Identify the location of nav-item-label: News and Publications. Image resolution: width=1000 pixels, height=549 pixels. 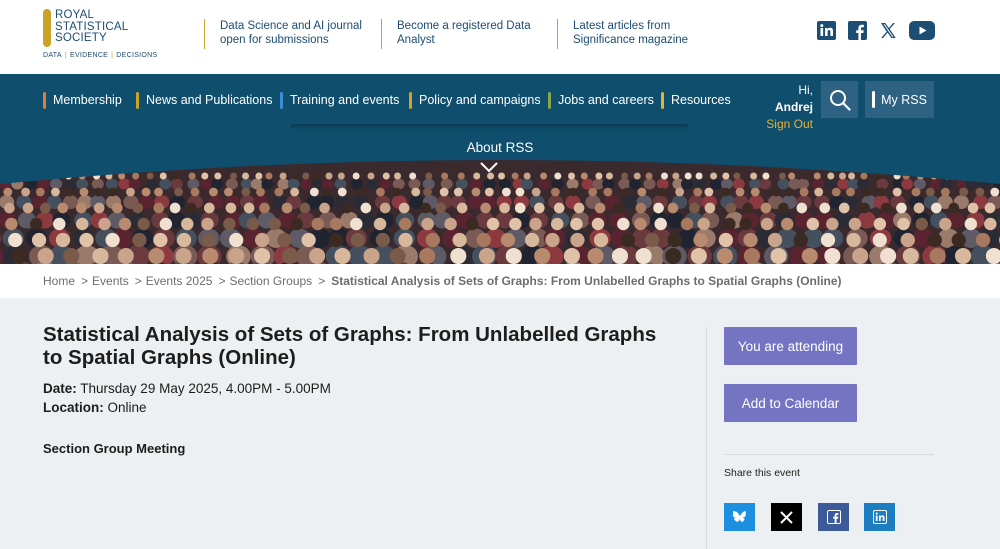
(209, 100).